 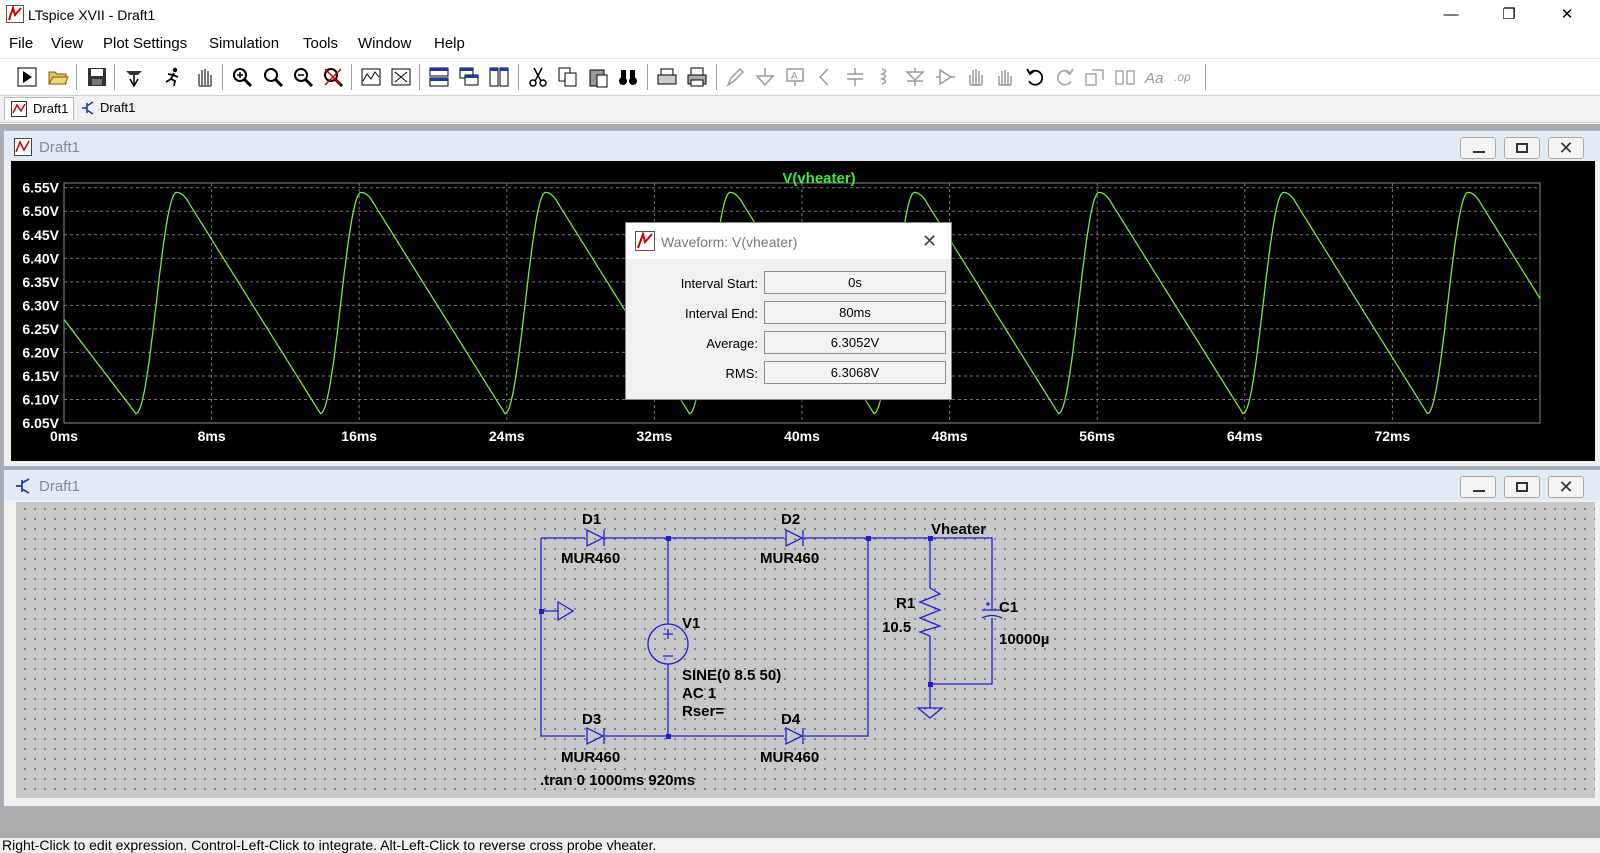 I want to click on x-tick-label: 40ms, so click(x=802, y=436).